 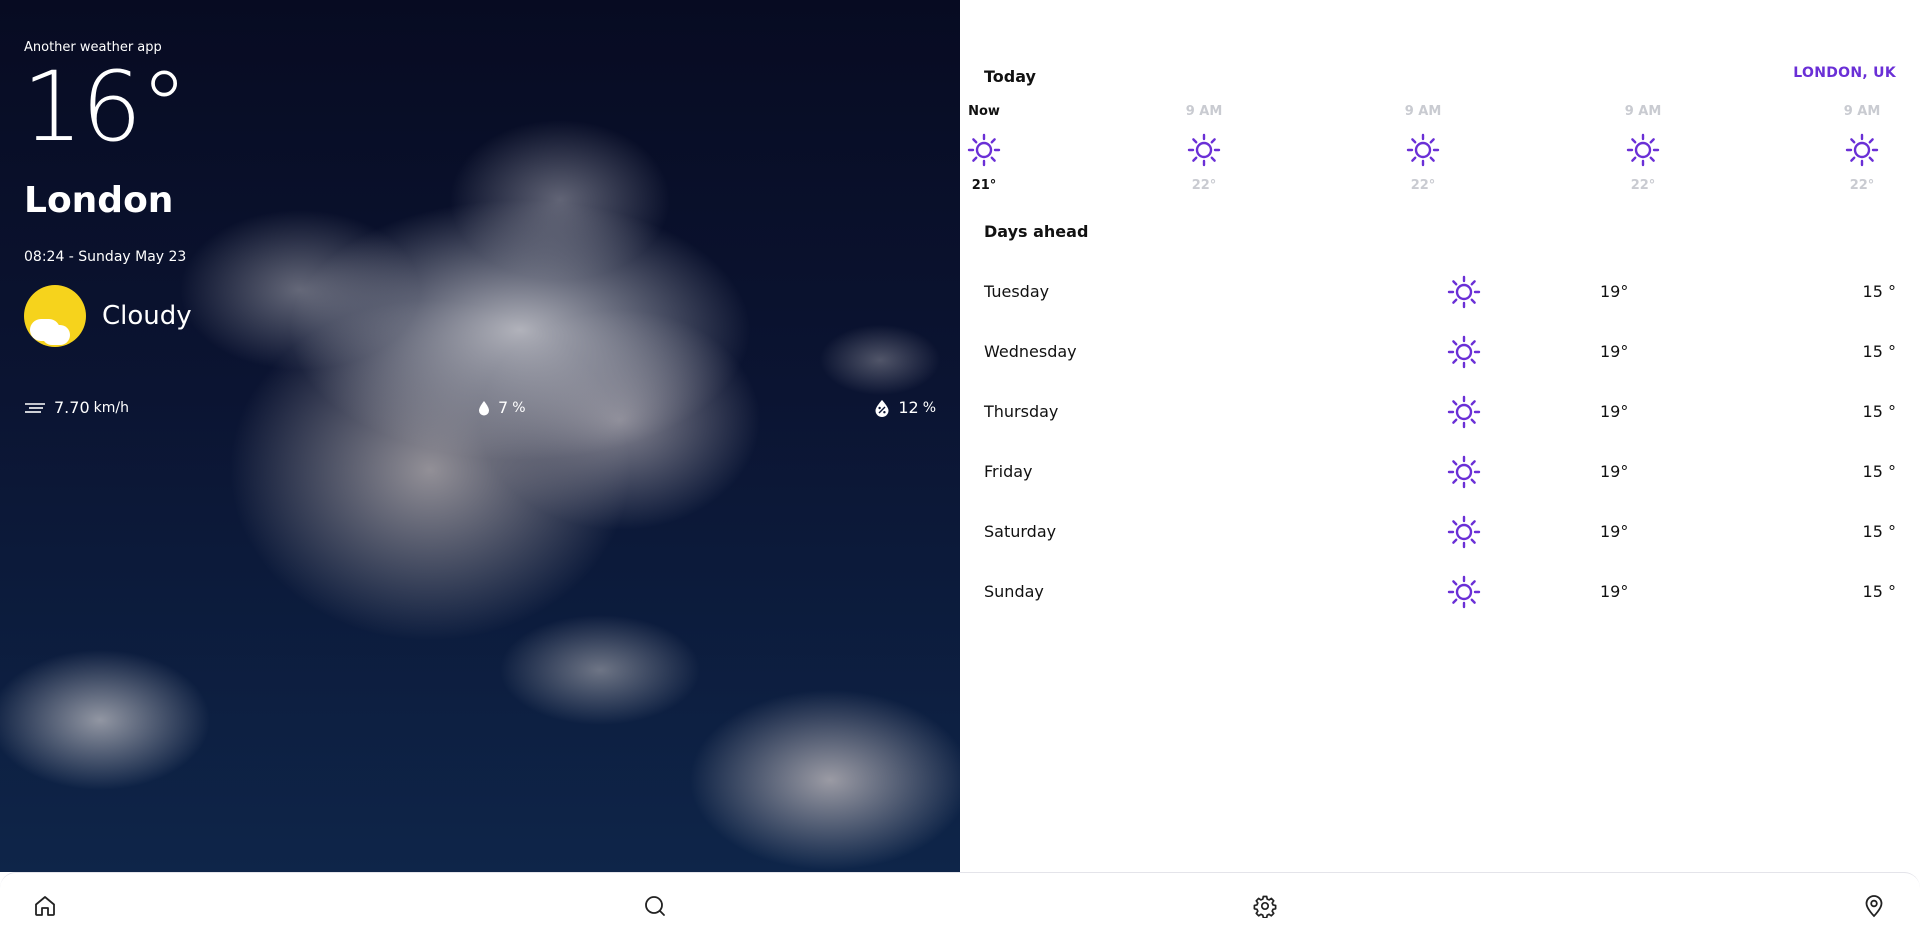 I want to click on days-ahead-heading: Days ahead, so click(x=1036, y=231).